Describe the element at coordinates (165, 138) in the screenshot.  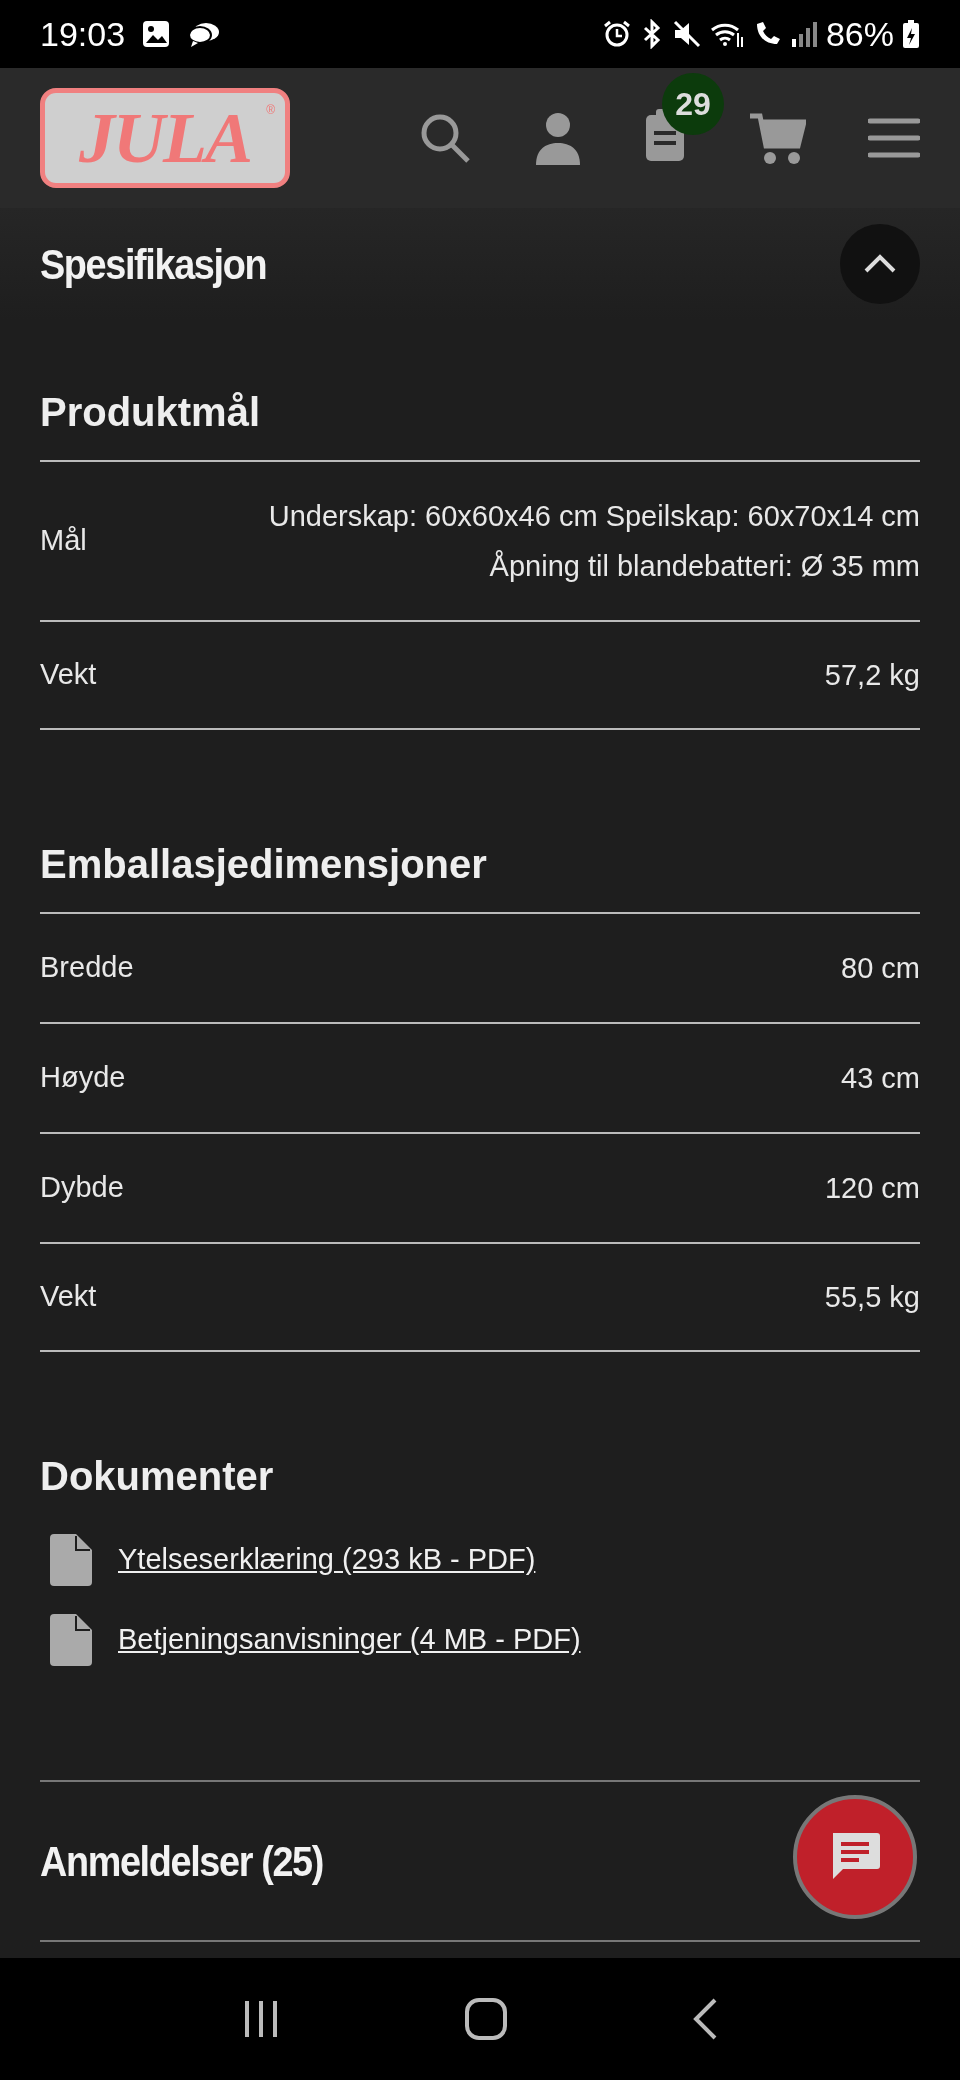
I see `logo-text: JULA` at that location.